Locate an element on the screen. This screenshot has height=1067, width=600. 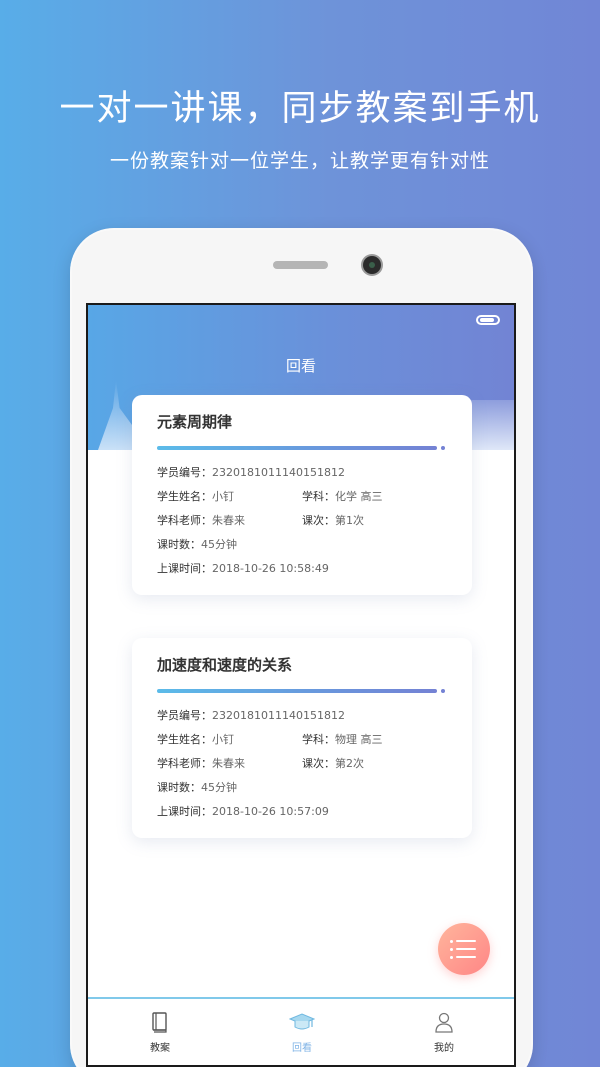
page-title: 回看 is located at coordinates (300, 366).